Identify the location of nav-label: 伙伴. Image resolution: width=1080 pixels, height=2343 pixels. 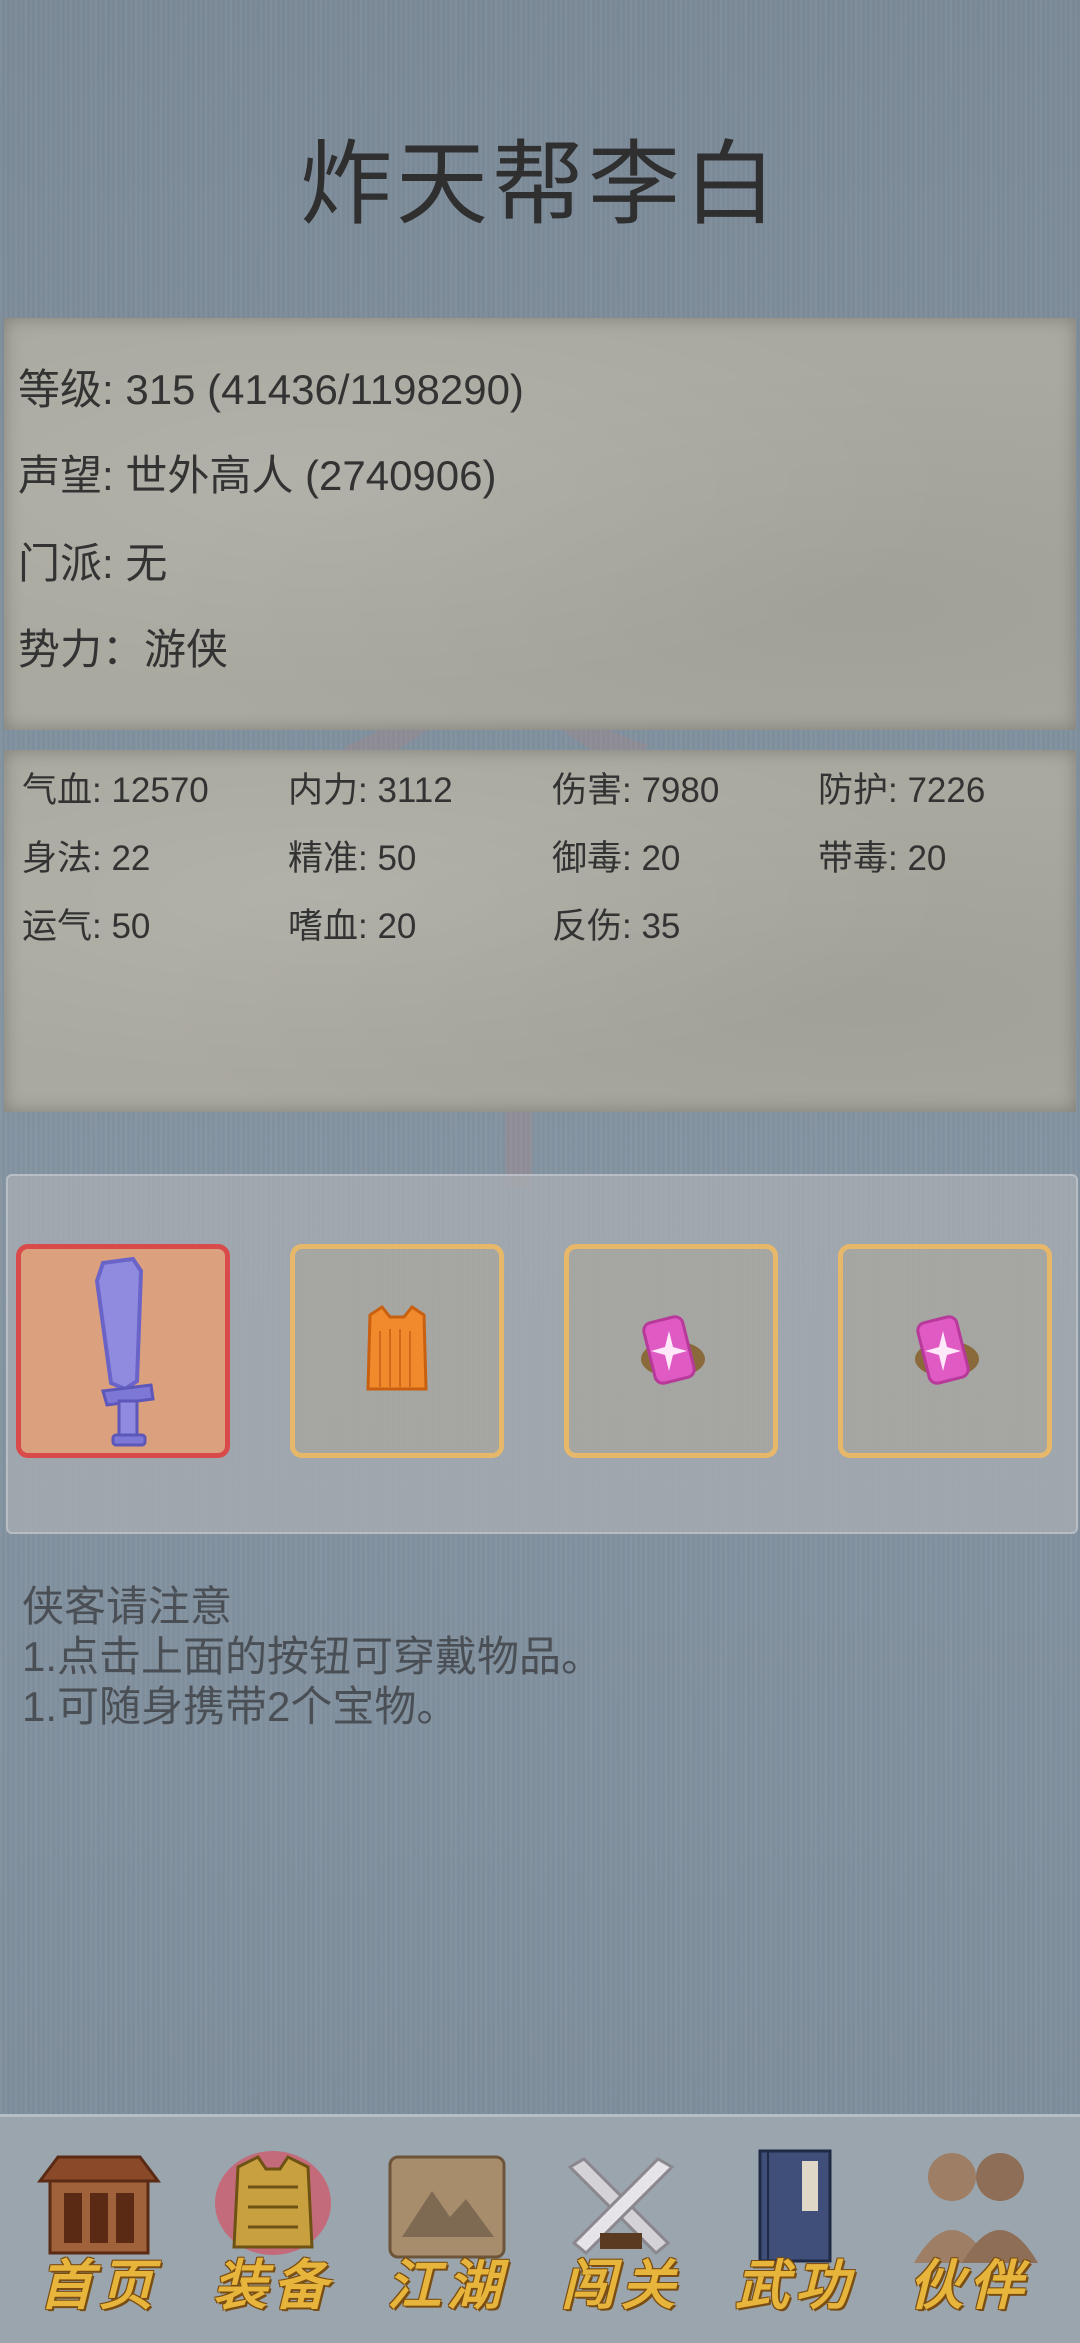
(969, 2285).